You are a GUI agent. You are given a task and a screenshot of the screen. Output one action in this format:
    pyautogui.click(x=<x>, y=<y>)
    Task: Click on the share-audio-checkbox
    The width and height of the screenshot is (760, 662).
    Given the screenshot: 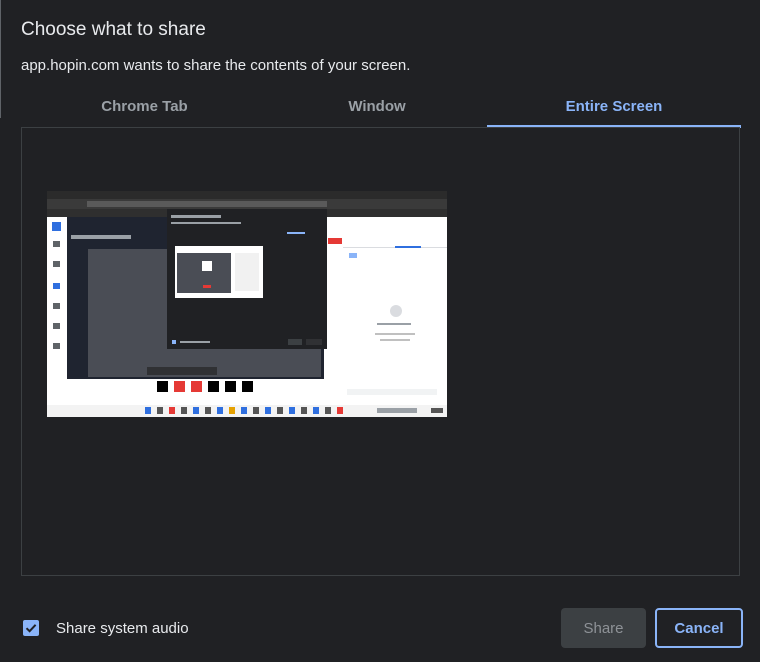 What is the action you would take?
    pyautogui.click(x=31, y=628)
    